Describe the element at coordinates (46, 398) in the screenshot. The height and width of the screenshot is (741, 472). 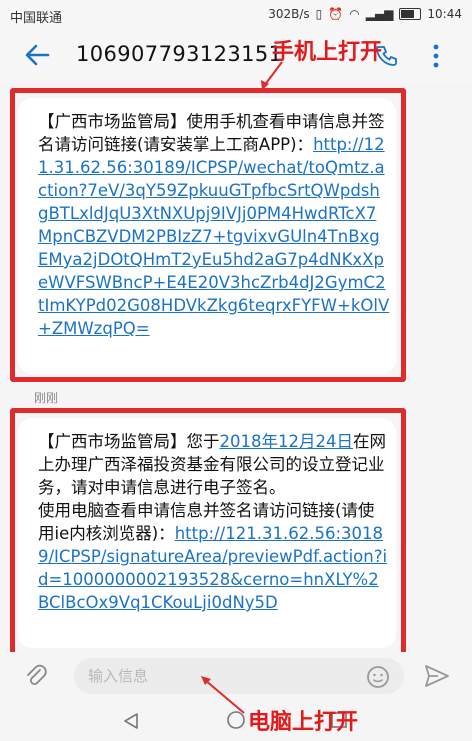
I see `message-timestamp: 刚刚` at that location.